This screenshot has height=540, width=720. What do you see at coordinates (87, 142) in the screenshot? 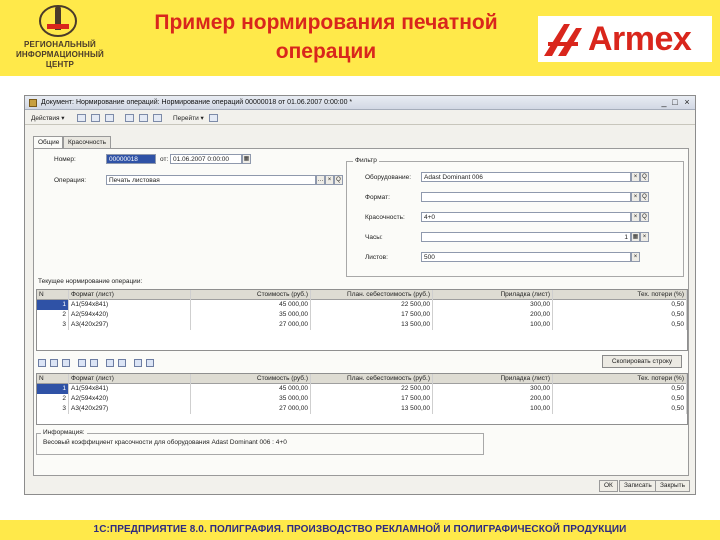
I see `tab-color: Красочность` at bounding box center [87, 142].